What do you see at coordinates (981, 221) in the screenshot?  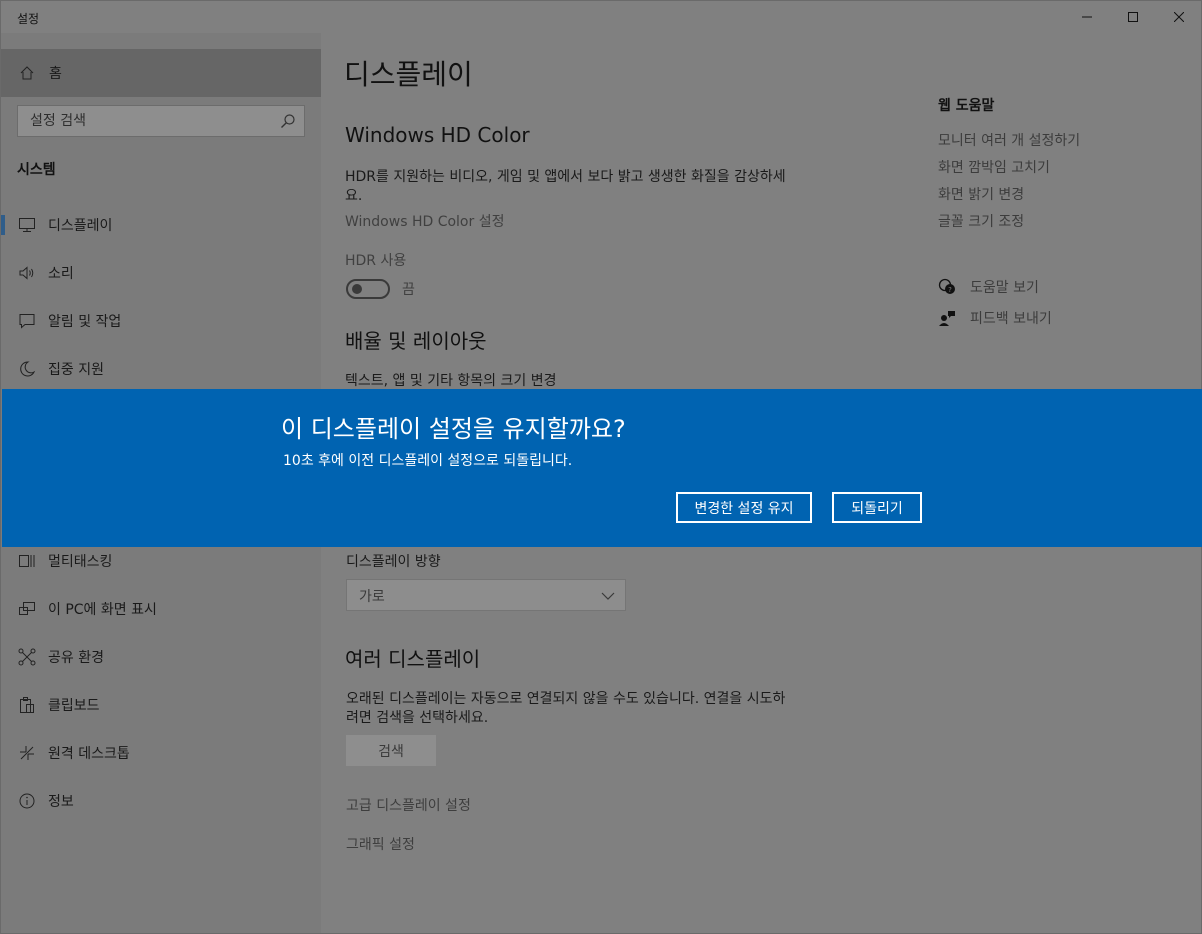 I see `help-link-font-size: 글꼴 크기 조정` at bounding box center [981, 221].